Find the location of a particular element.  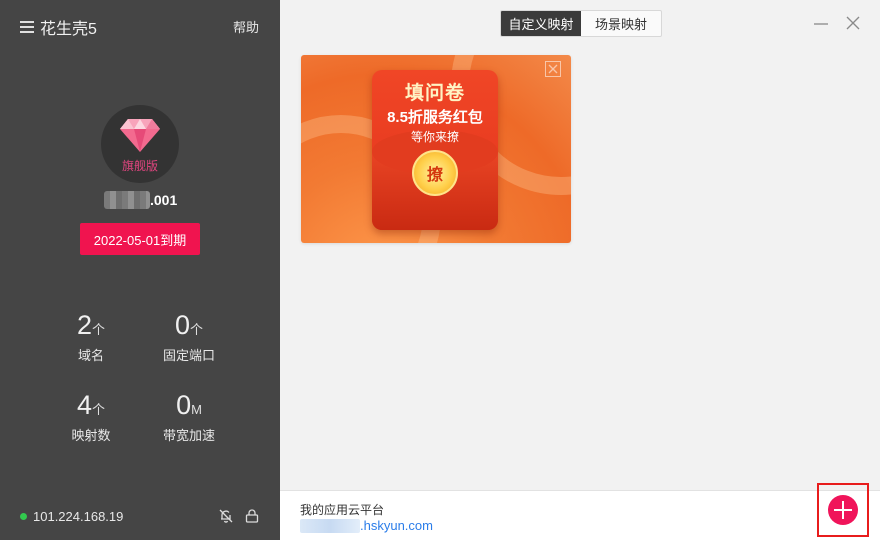

banner-close-icon is located at coordinates (553, 69).